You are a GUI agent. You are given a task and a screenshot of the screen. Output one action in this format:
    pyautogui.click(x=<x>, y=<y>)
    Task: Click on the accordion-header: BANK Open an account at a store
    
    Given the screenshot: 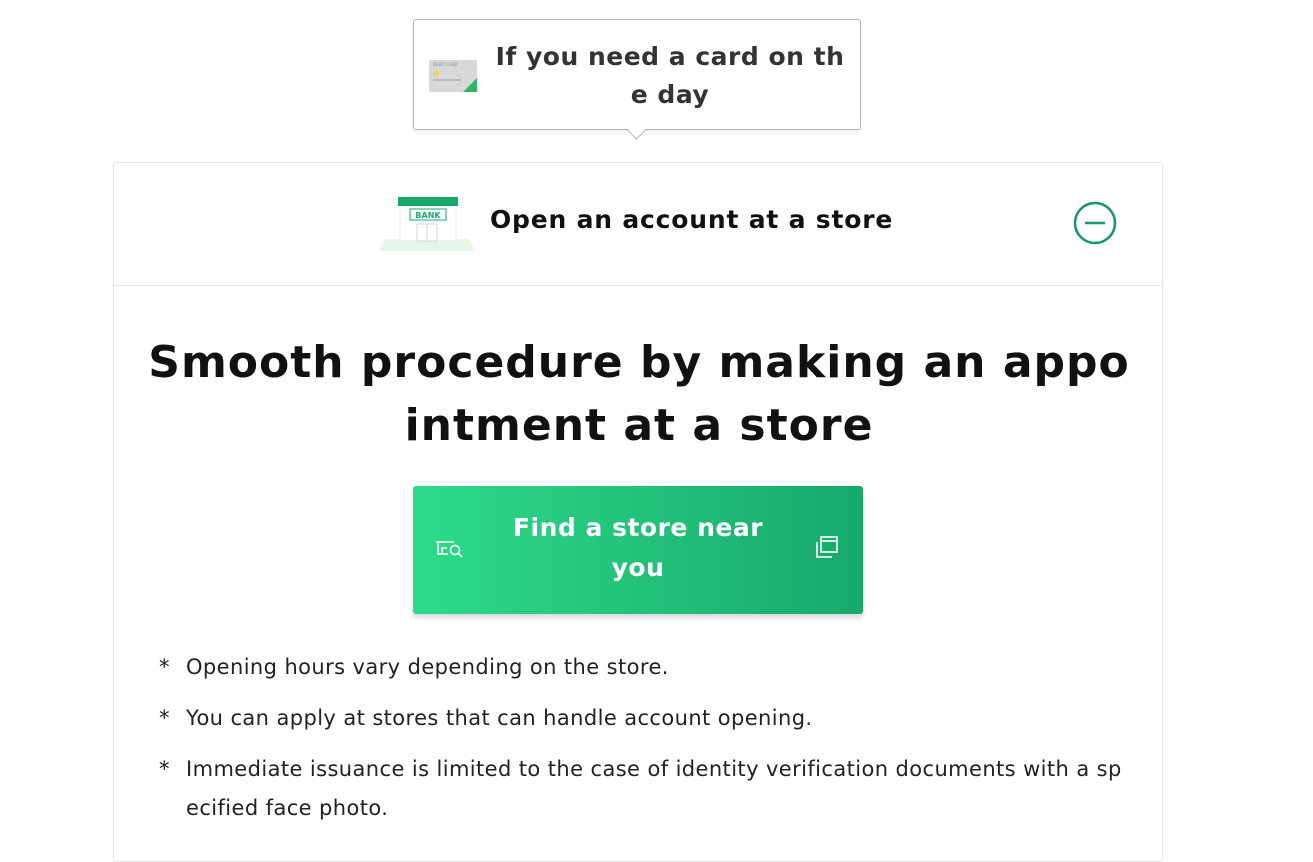 What is the action you would take?
    pyautogui.click(x=638, y=224)
    